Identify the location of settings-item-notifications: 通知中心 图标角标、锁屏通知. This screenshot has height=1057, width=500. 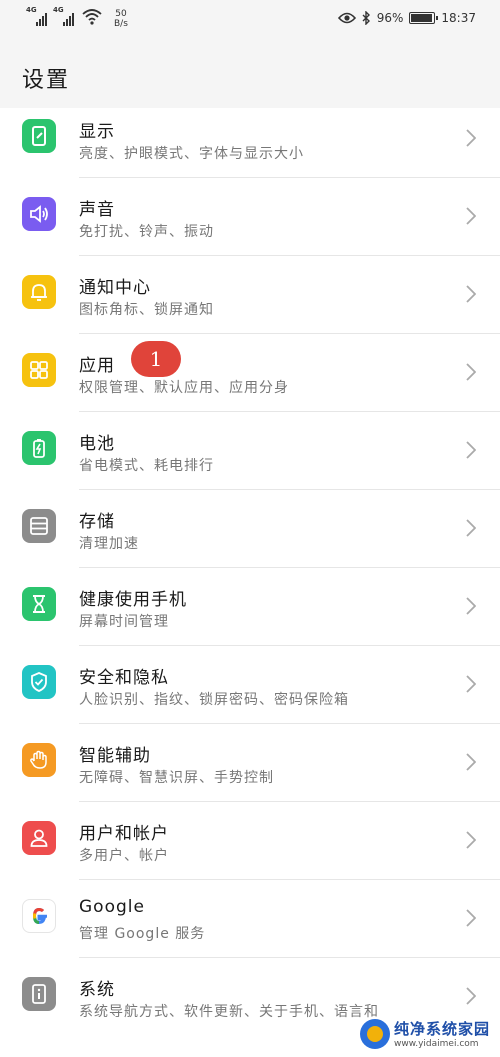
(250, 295).